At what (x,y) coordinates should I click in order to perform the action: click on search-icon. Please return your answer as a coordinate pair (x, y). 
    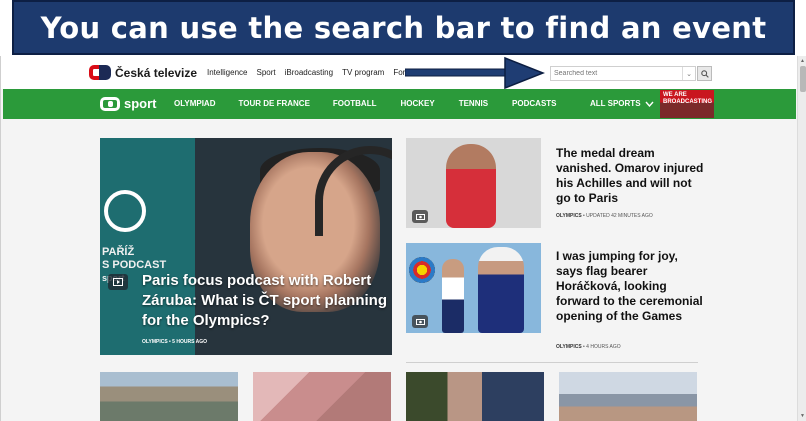
    Looking at the image, I should click on (704, 73).